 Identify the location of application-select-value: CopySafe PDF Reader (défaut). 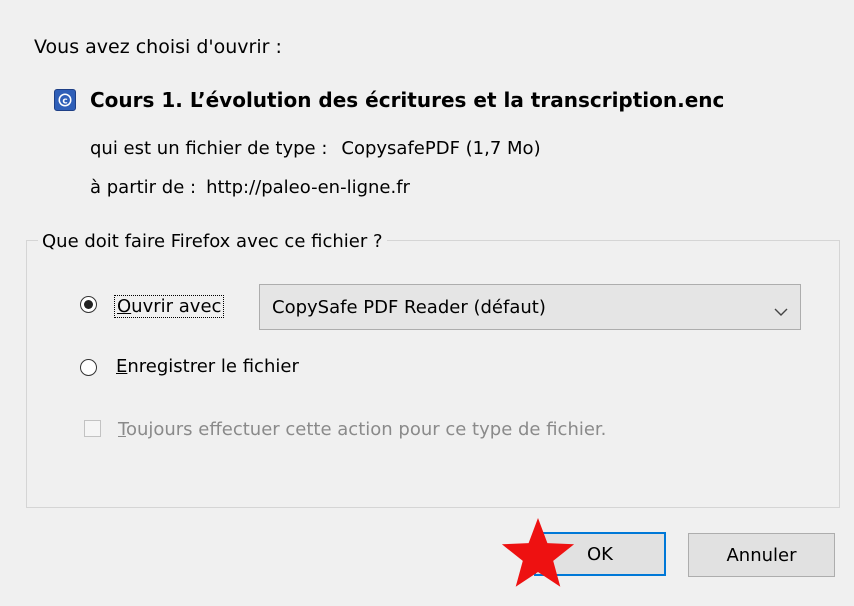
(409, 307).